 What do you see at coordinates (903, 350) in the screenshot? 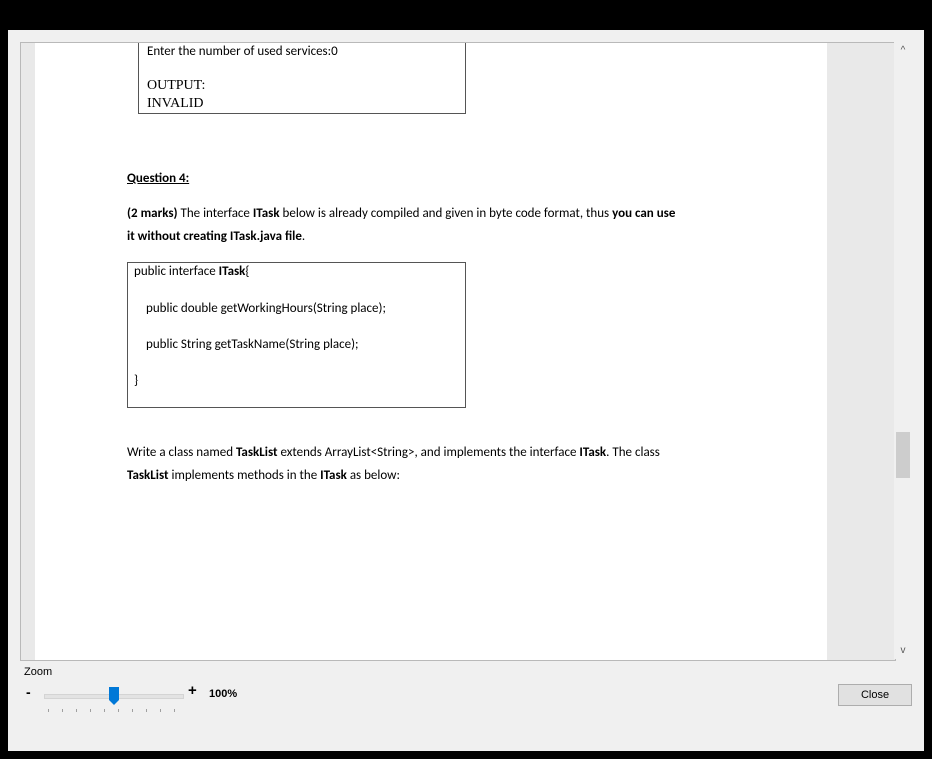
I see `vertical-scrollbar: ^ v` at bounding box center [903, 350].